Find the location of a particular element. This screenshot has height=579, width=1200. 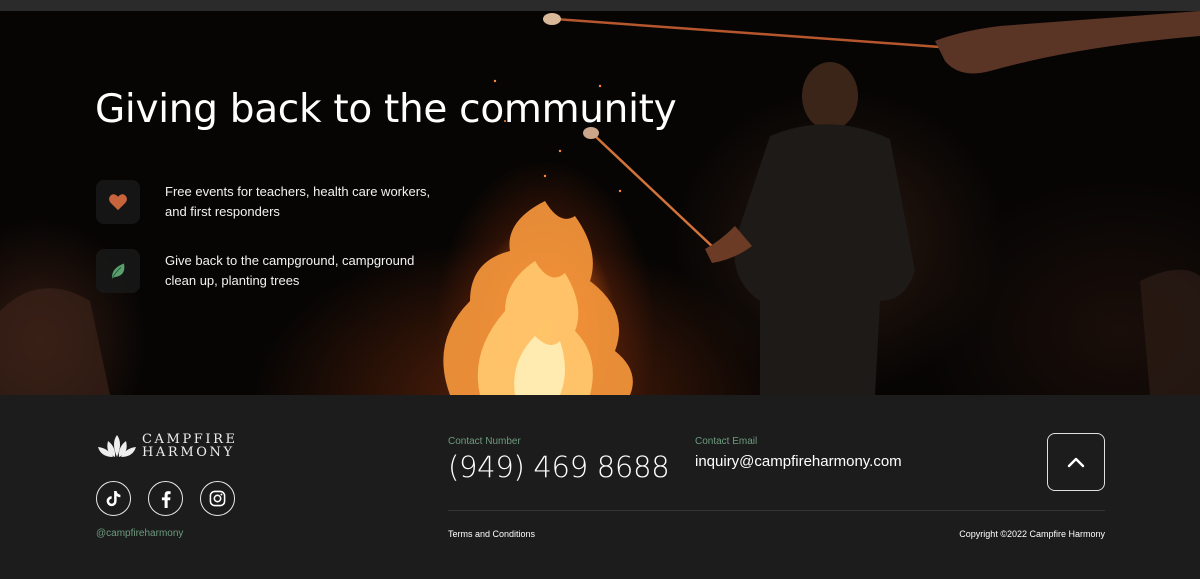

facebook-button is located at coordinates (165, 498).